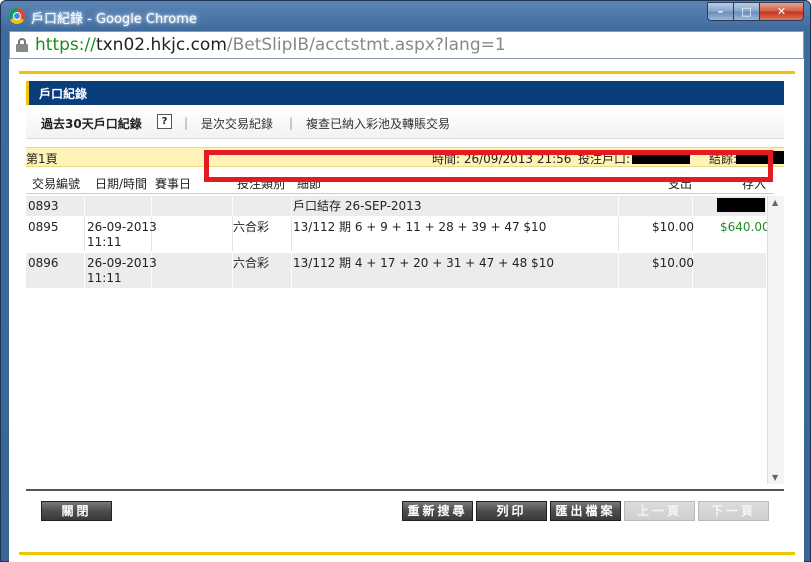 Image resolution: width=811 pixels, height=562 pixels. I want to click on close-window-button: ✕, so click(782, 11).